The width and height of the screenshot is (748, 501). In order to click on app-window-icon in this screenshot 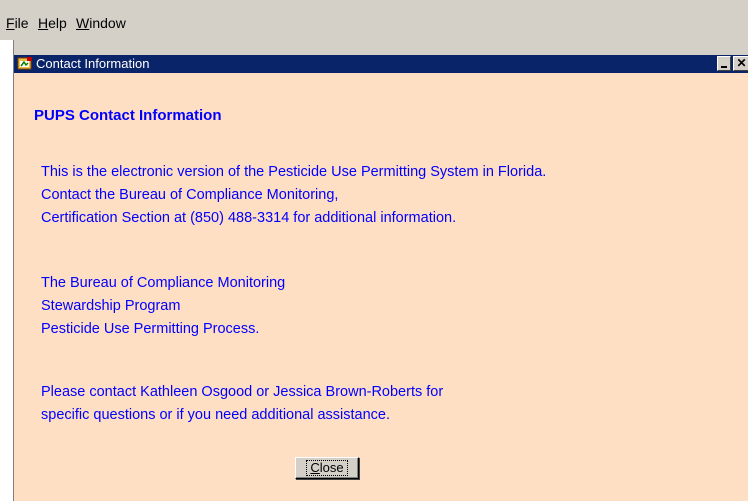, I will do `click(24, 63)`.